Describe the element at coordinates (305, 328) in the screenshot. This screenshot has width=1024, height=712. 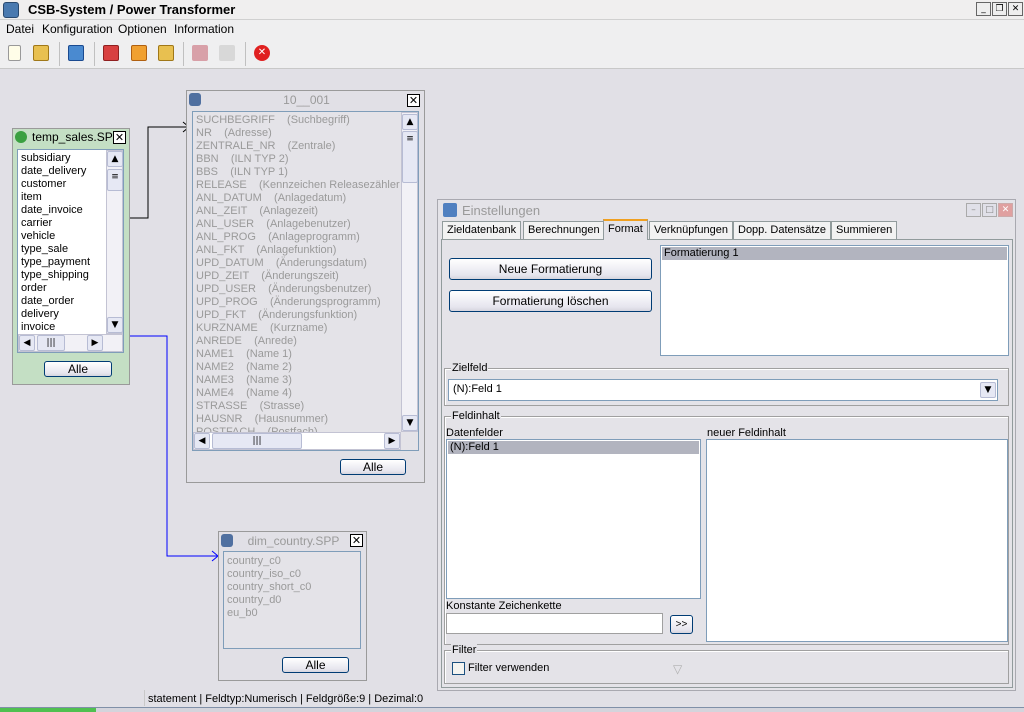
I see `field-item: KURZNAME (Kurzname)` at that location.